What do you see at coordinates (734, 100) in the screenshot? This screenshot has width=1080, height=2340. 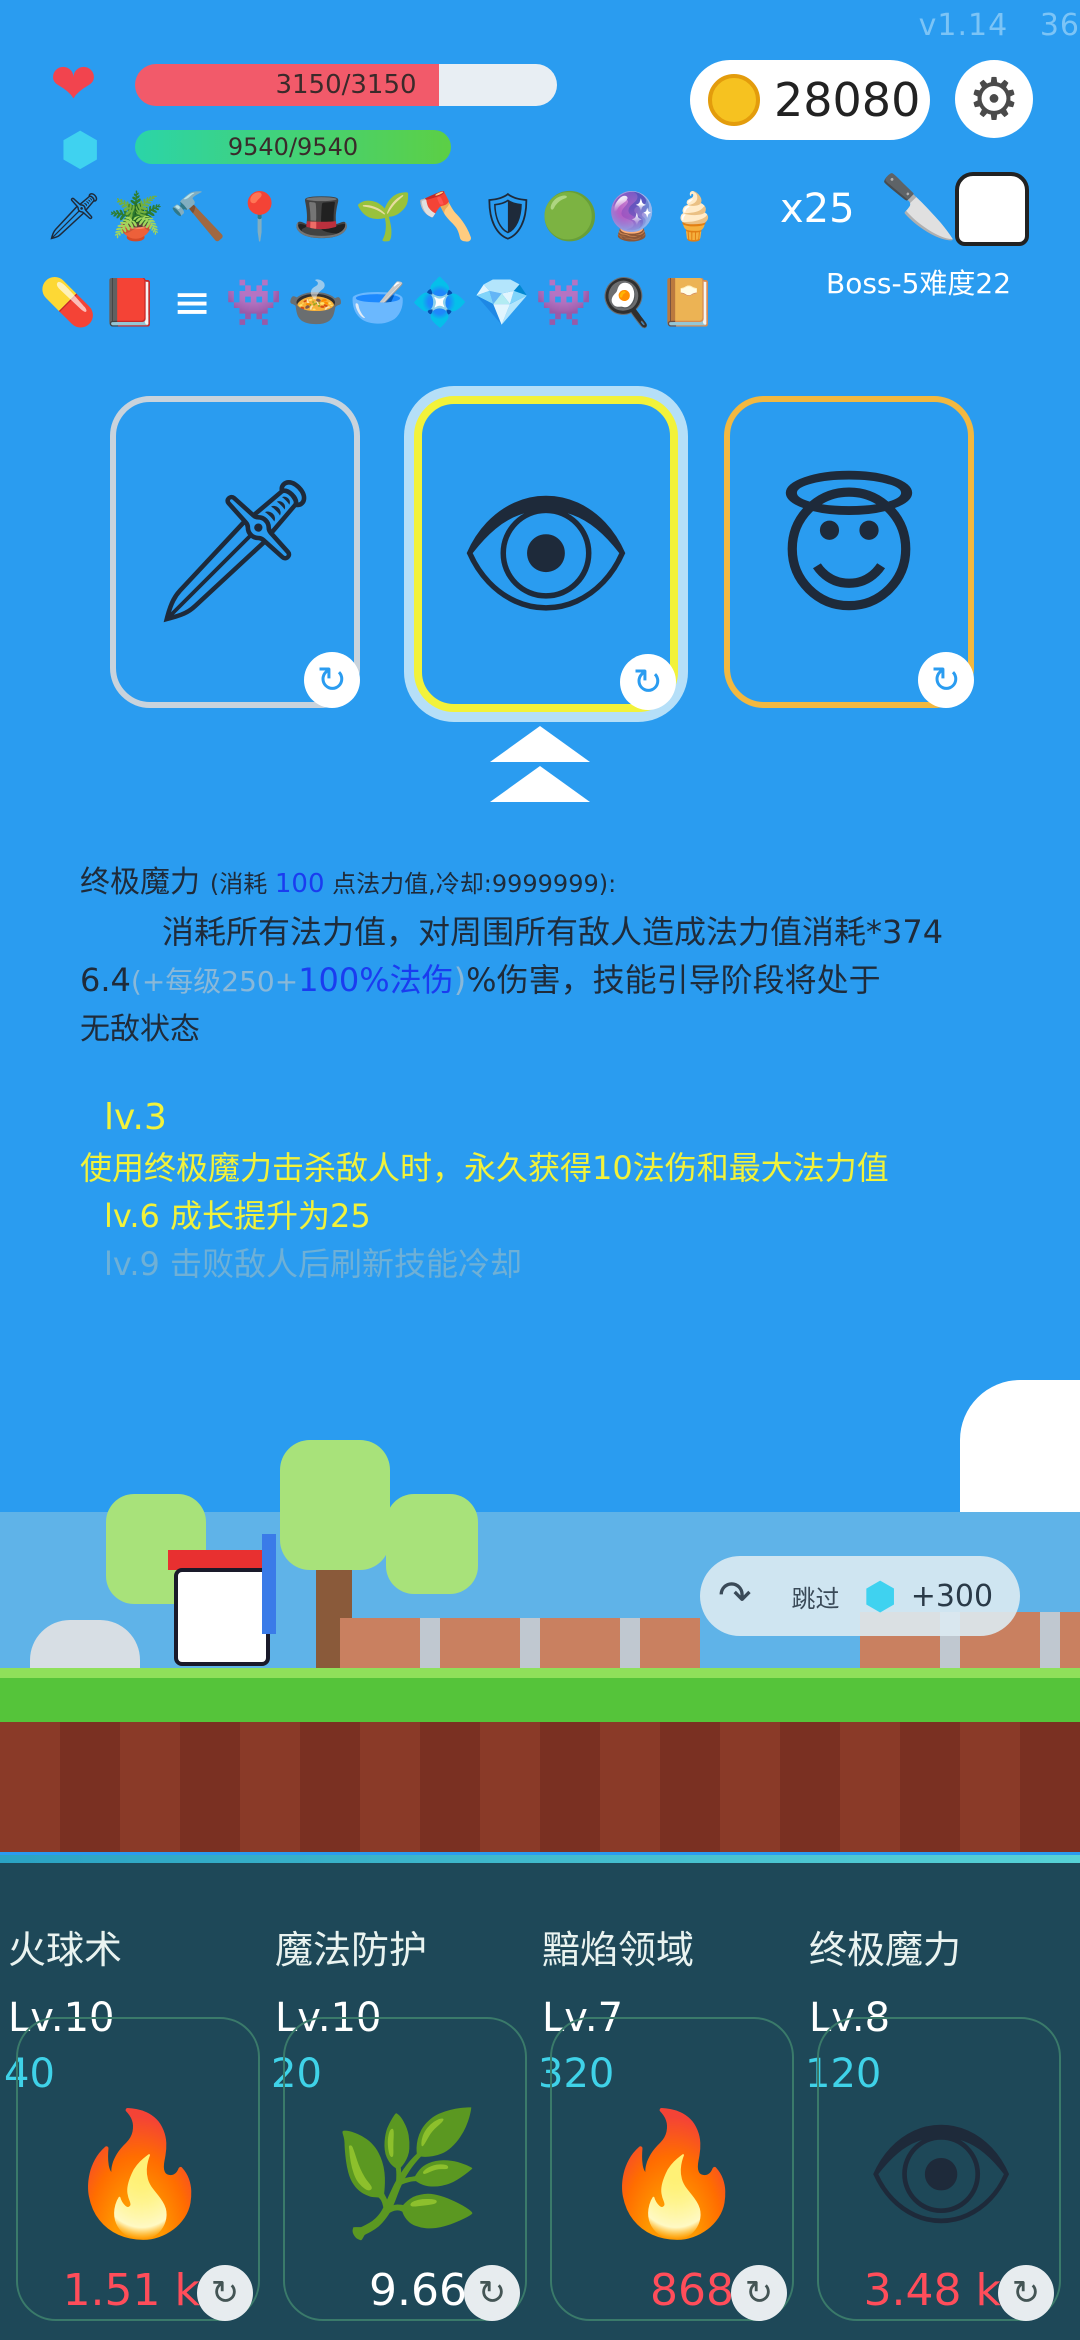 I see `coin-icon` at bounding box center [734, 100].